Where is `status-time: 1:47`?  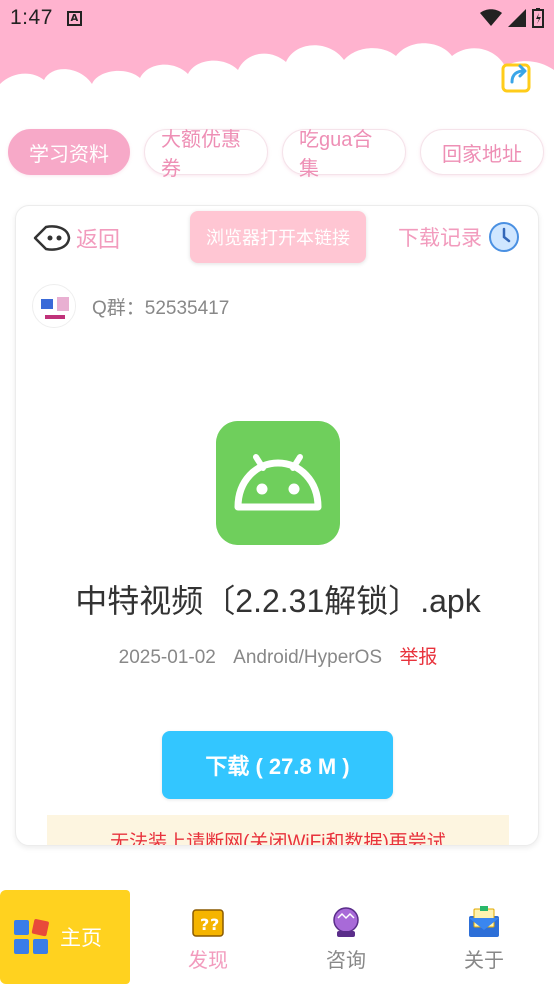
status-time: 1:47 is located at coordinates (31, 17).